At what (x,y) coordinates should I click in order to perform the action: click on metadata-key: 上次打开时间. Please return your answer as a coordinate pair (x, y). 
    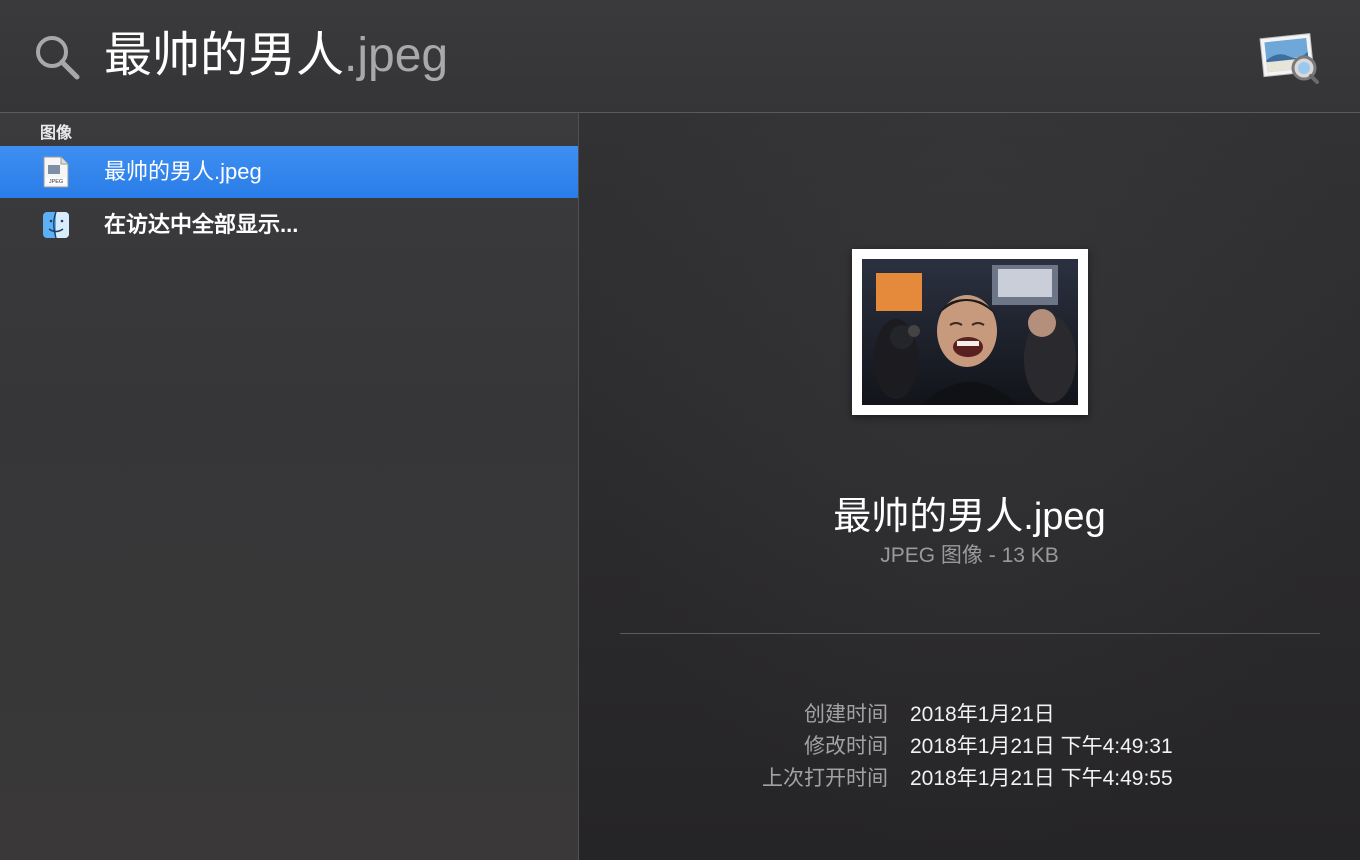
    Looking at the image, I should click on (825, 778).